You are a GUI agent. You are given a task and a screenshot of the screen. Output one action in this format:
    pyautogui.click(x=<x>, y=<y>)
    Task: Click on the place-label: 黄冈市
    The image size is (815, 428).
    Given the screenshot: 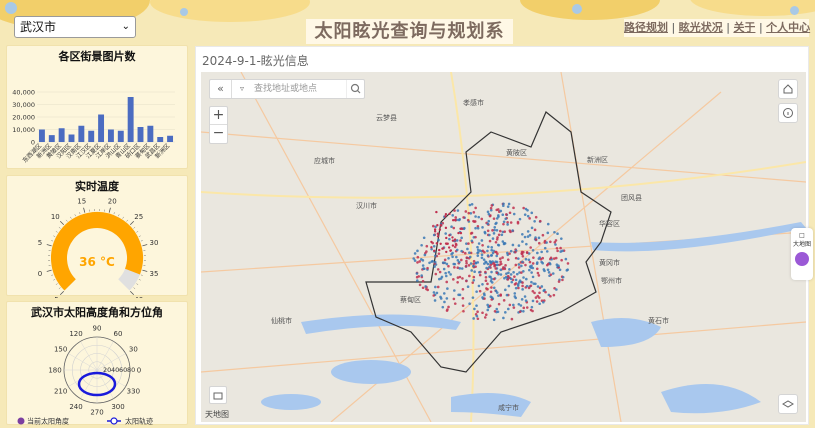 What is the action you would take?
    pyautogui.click(x=609, y=262)
    